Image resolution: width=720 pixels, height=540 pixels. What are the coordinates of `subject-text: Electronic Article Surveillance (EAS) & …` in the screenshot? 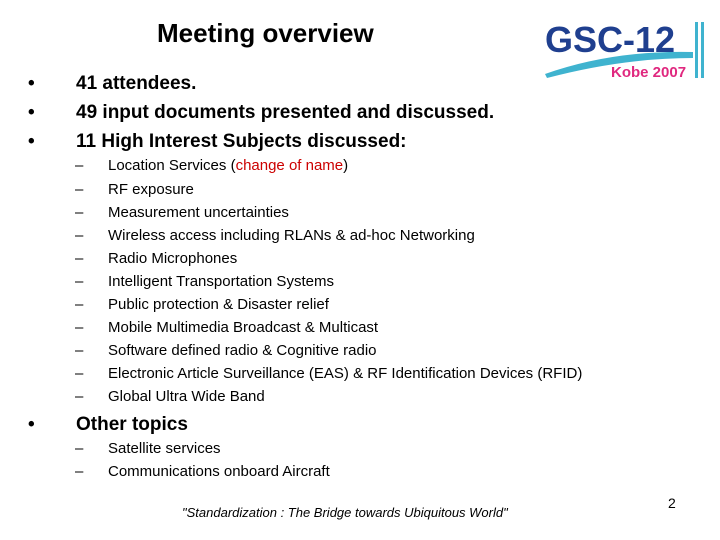 It's located at (345, 373).